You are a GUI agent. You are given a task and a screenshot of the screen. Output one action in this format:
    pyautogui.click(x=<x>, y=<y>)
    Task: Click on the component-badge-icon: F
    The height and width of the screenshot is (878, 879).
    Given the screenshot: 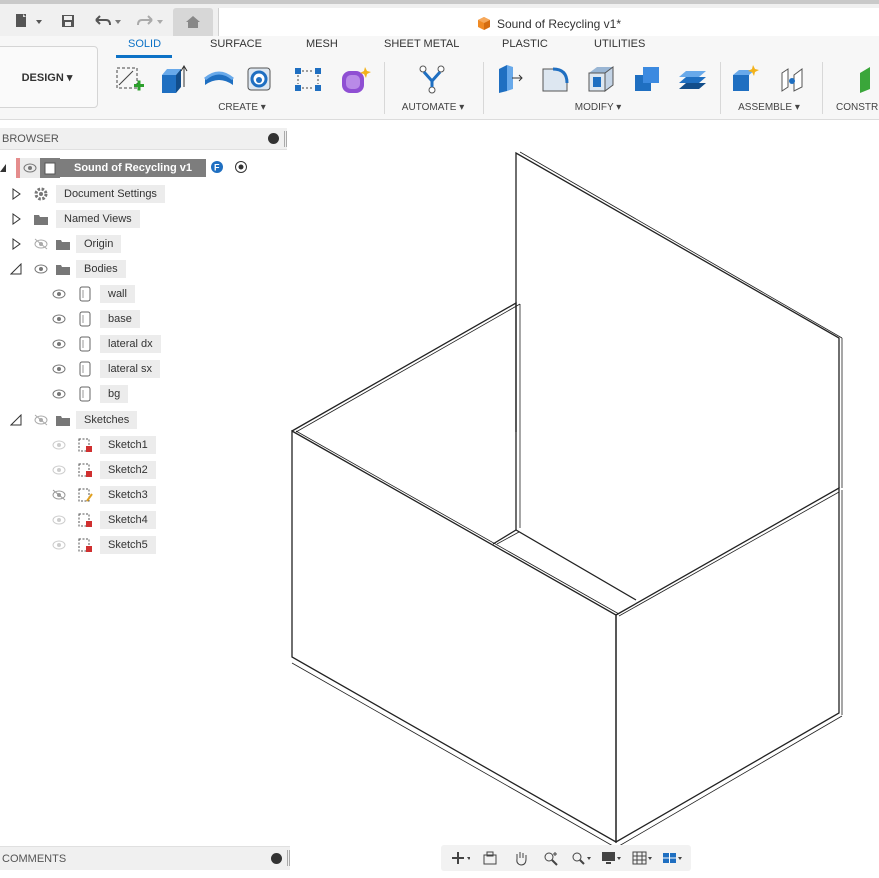 What is the action you would take?
    pyautogui.click(x=217, y=168)
    